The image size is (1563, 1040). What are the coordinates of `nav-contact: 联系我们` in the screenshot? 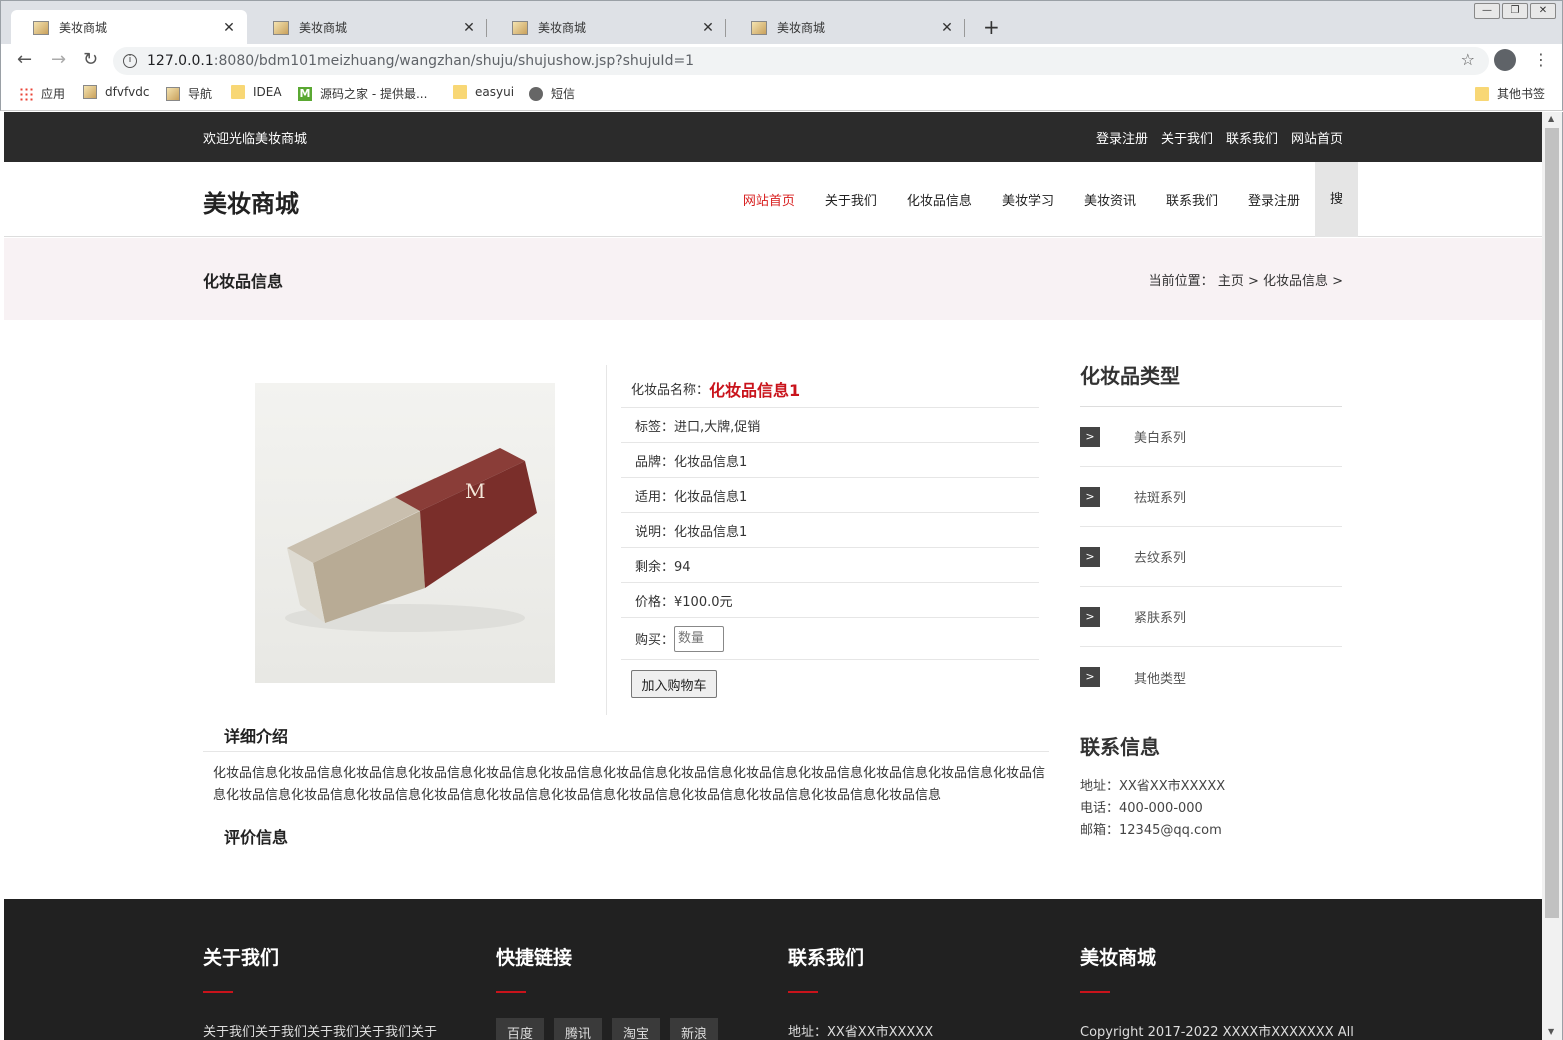 It's located at (1192, 199).